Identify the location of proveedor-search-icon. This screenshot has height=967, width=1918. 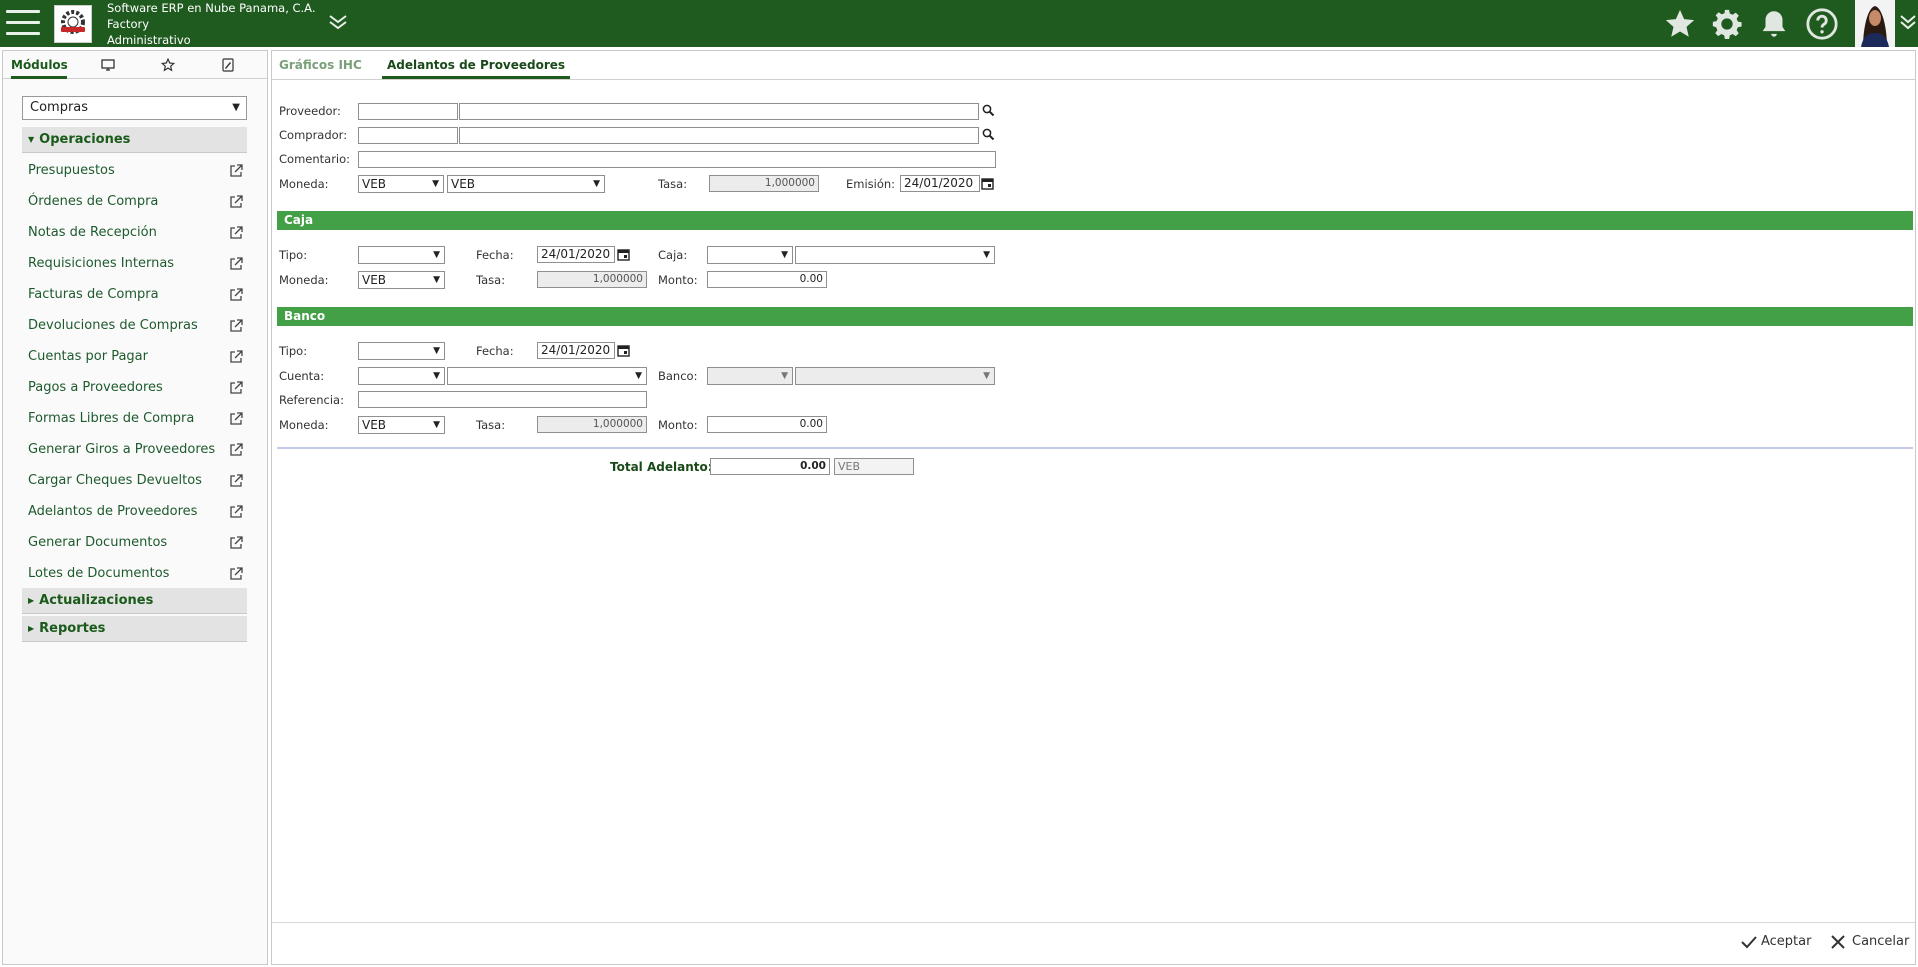
(988, 110).